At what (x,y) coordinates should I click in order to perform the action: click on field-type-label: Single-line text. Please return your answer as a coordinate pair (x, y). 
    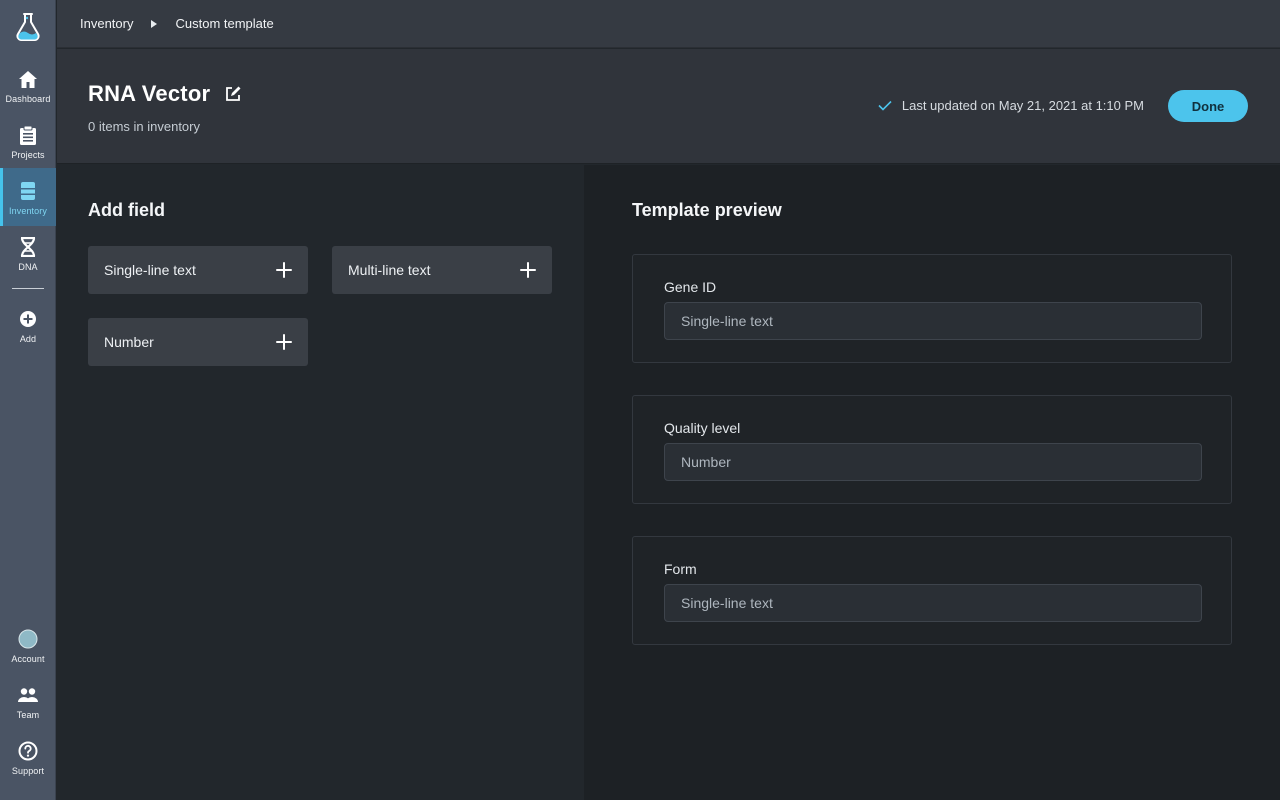
    Looking at the image, I should click on (150, 270).